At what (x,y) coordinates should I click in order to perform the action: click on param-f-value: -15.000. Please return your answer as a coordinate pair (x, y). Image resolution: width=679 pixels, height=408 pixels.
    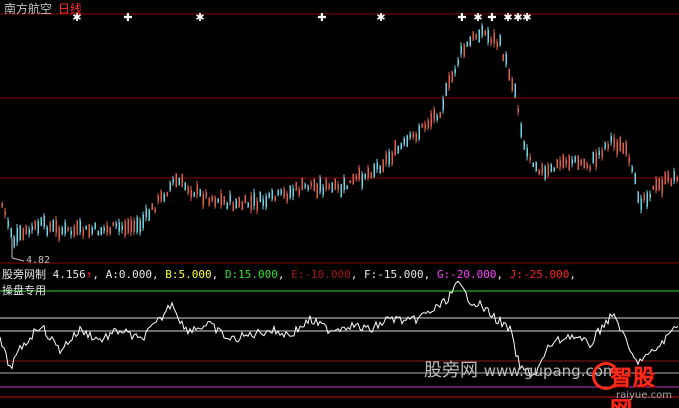
    Looking at the image, I should click on (400, 274).